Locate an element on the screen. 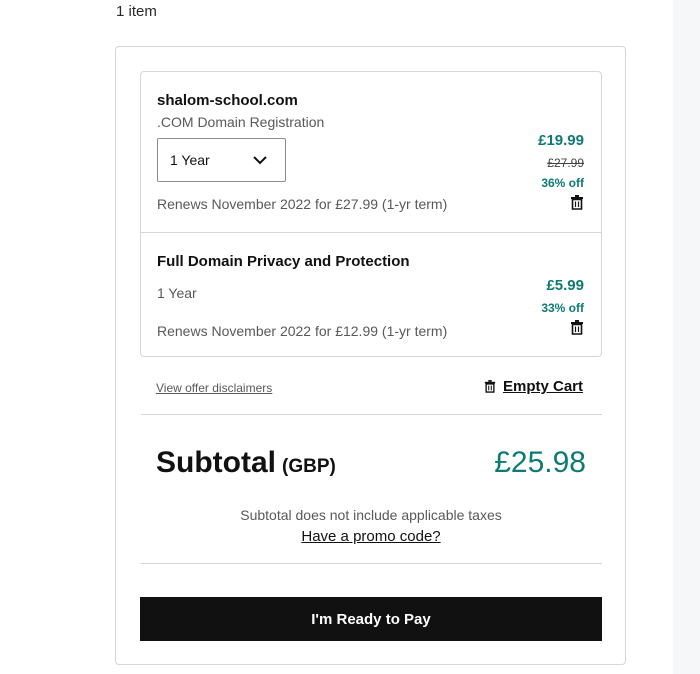  empty-cart-button: Empty Cart is located at coordinates (533, 386).